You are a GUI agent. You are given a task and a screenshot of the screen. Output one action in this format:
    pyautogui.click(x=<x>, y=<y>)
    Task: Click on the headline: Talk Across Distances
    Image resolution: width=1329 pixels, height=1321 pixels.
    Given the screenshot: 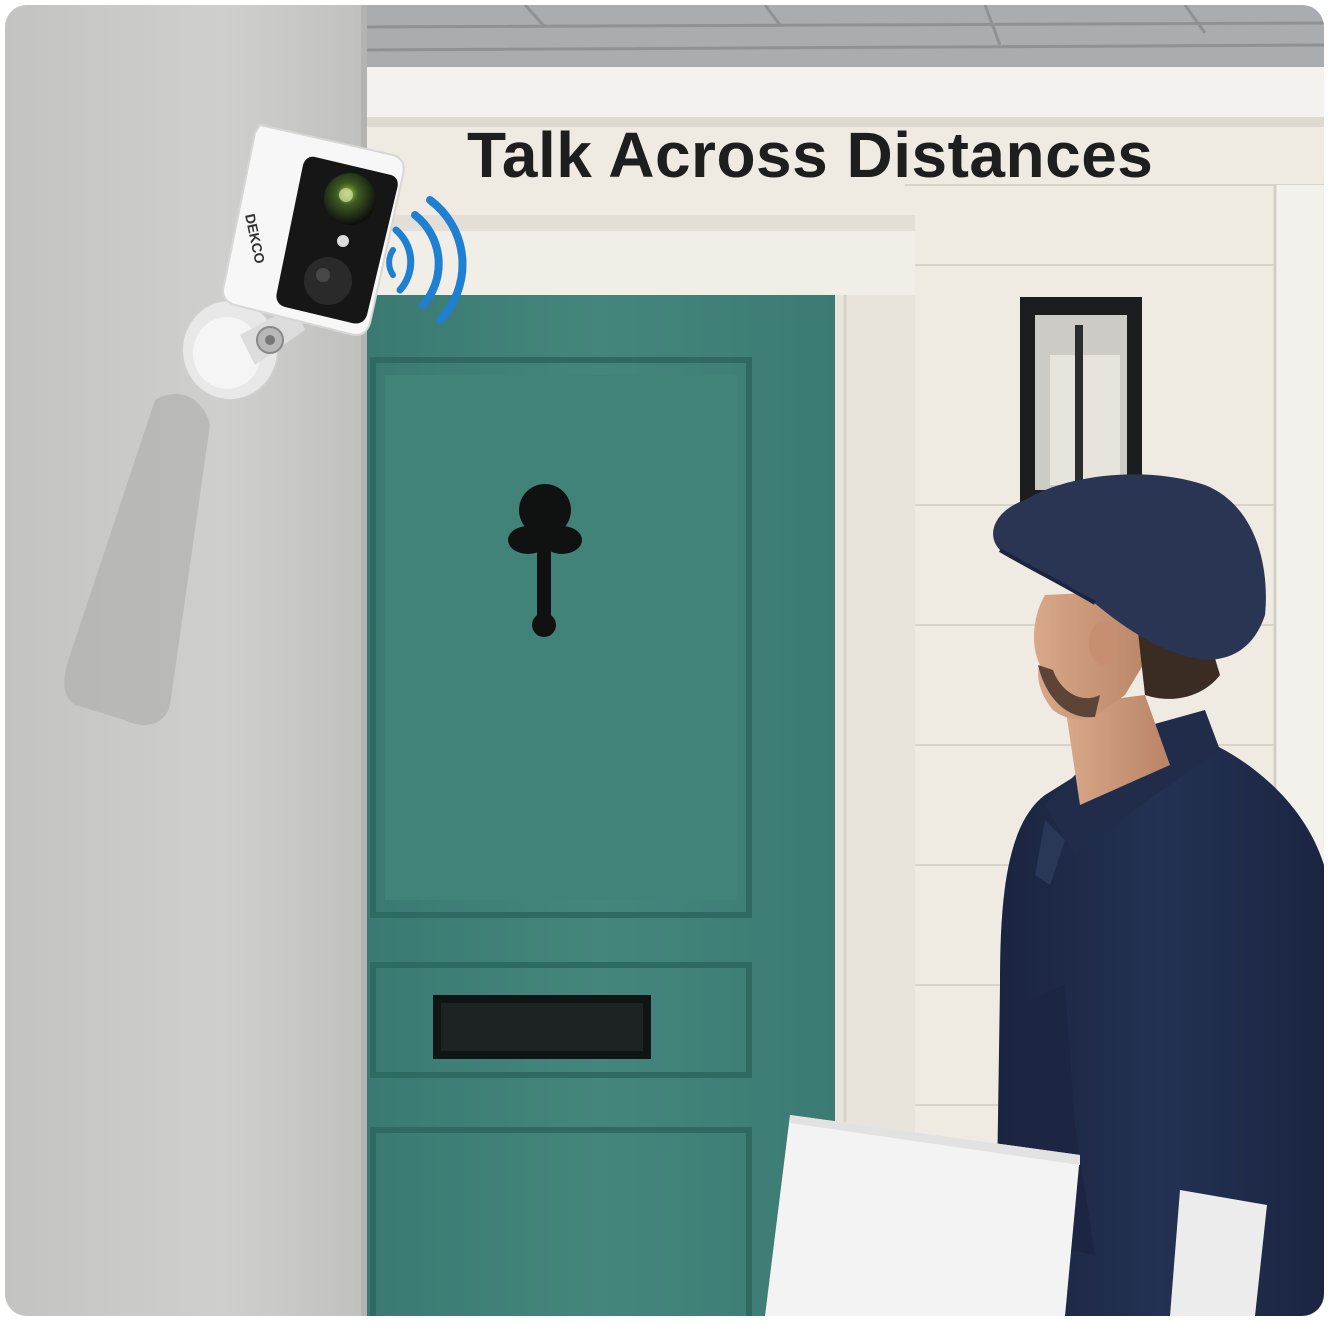 What is the action you would take?
    pyautogui.click(x=810, y=155)
    